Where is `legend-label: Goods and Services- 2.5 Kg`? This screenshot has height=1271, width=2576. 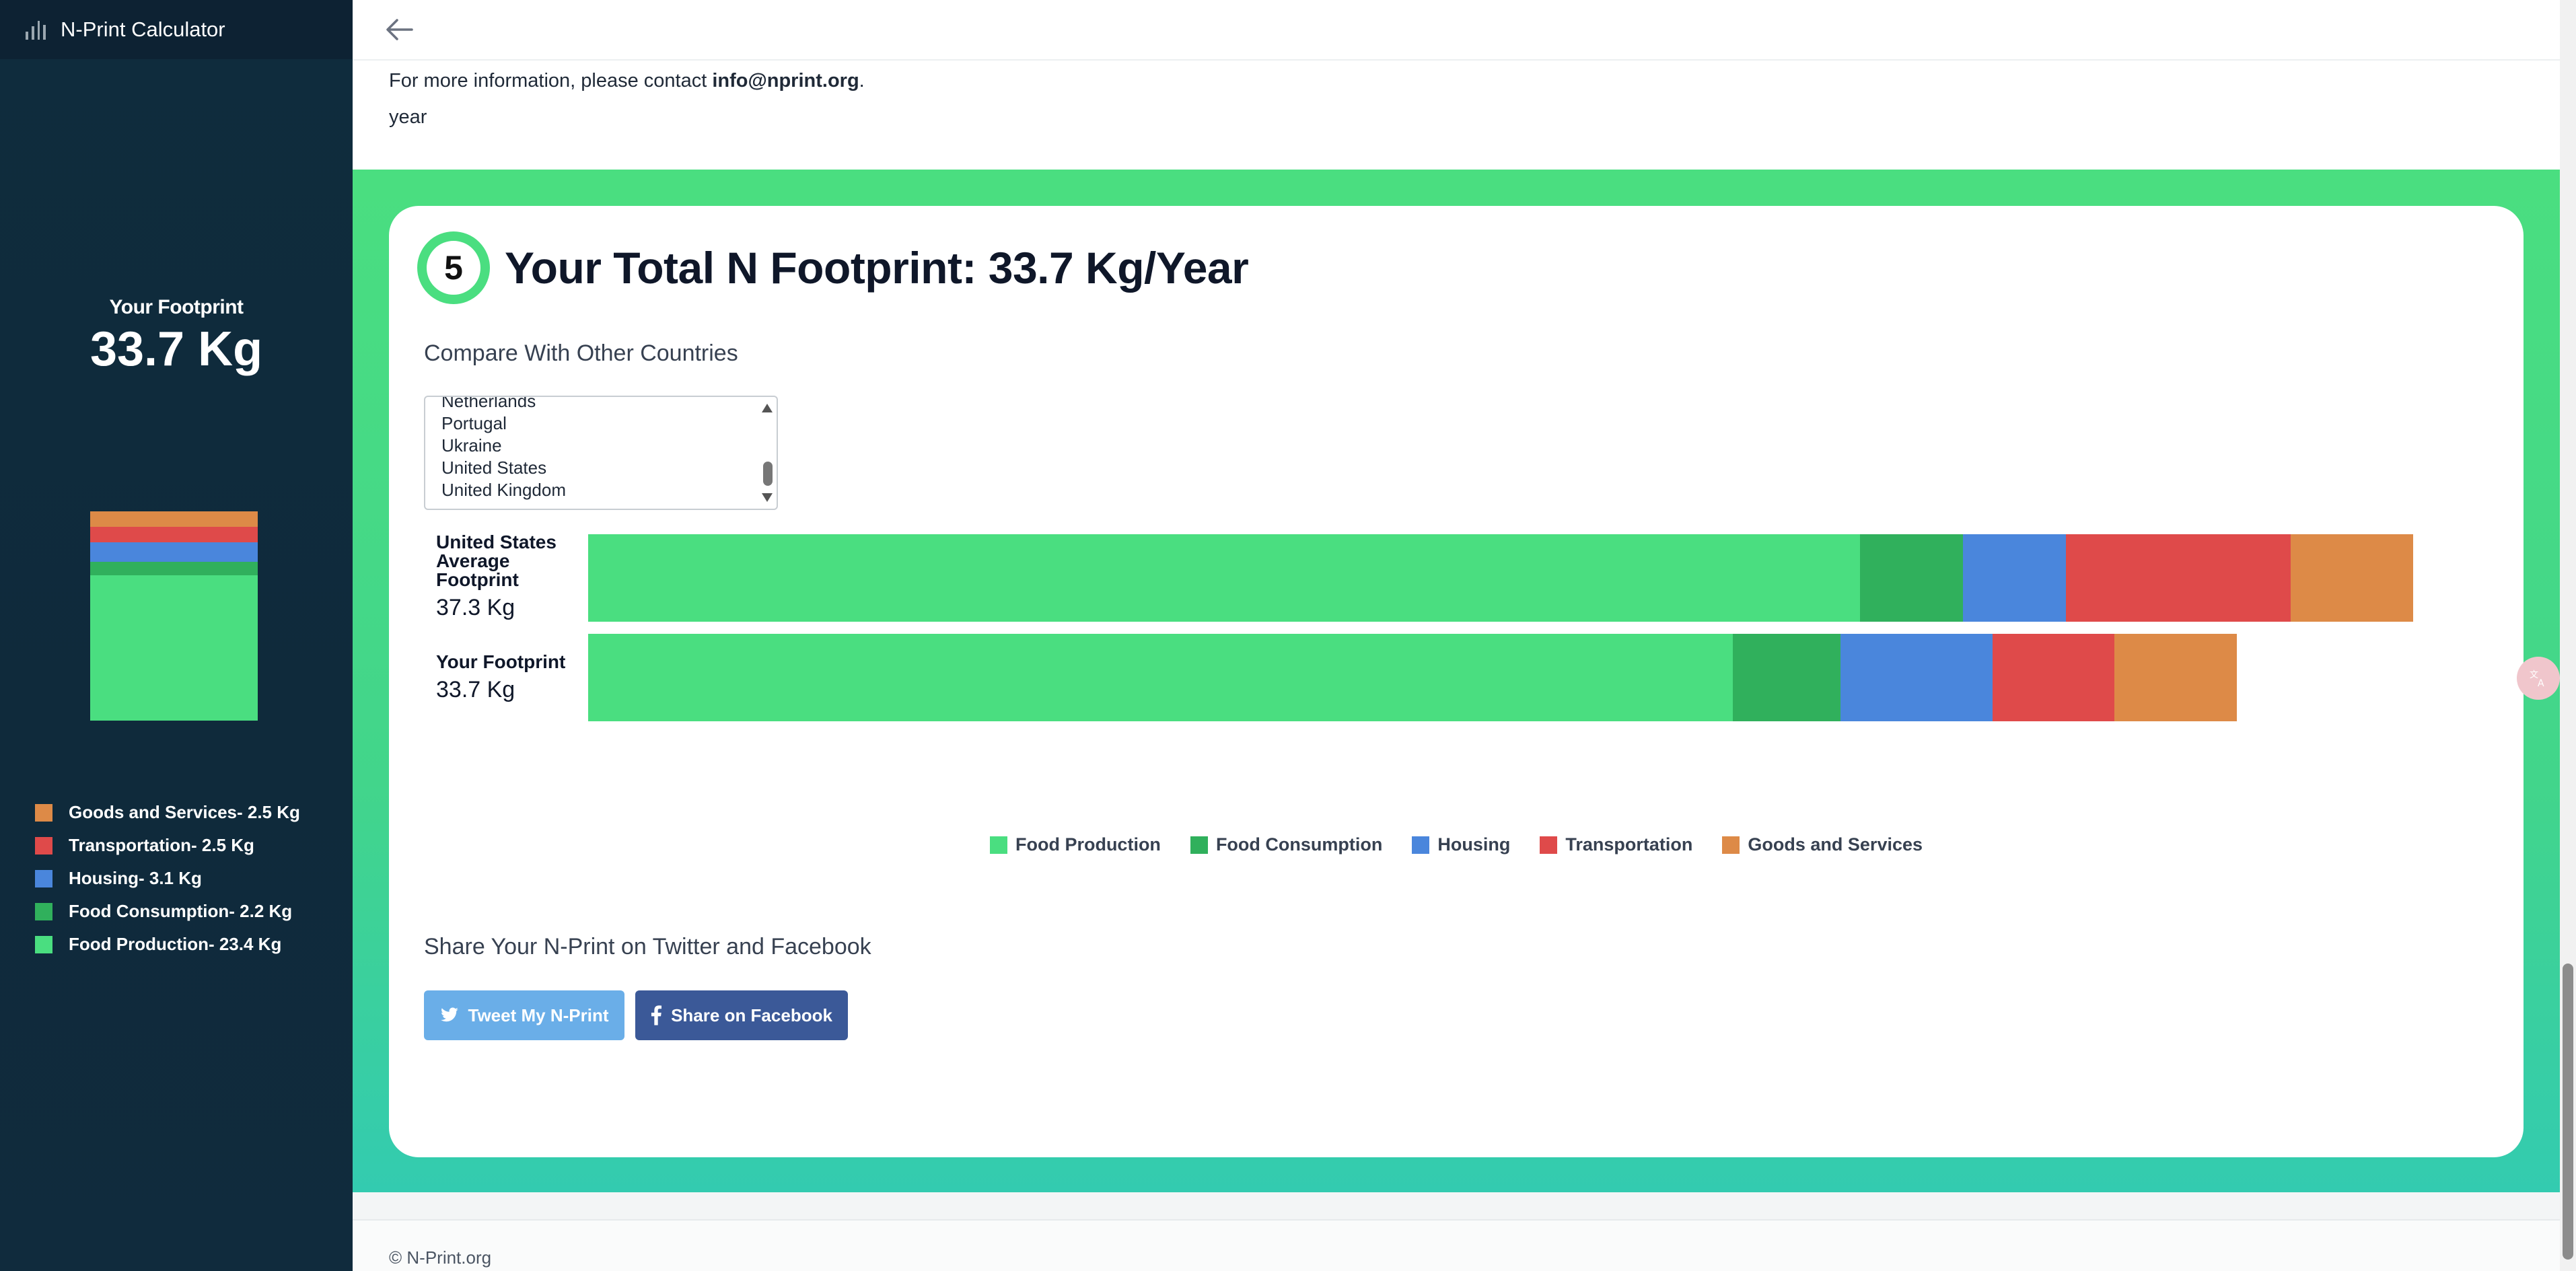 legend-label: Goods and Services- 2.5 Kg is located at coordinates (184, 812).